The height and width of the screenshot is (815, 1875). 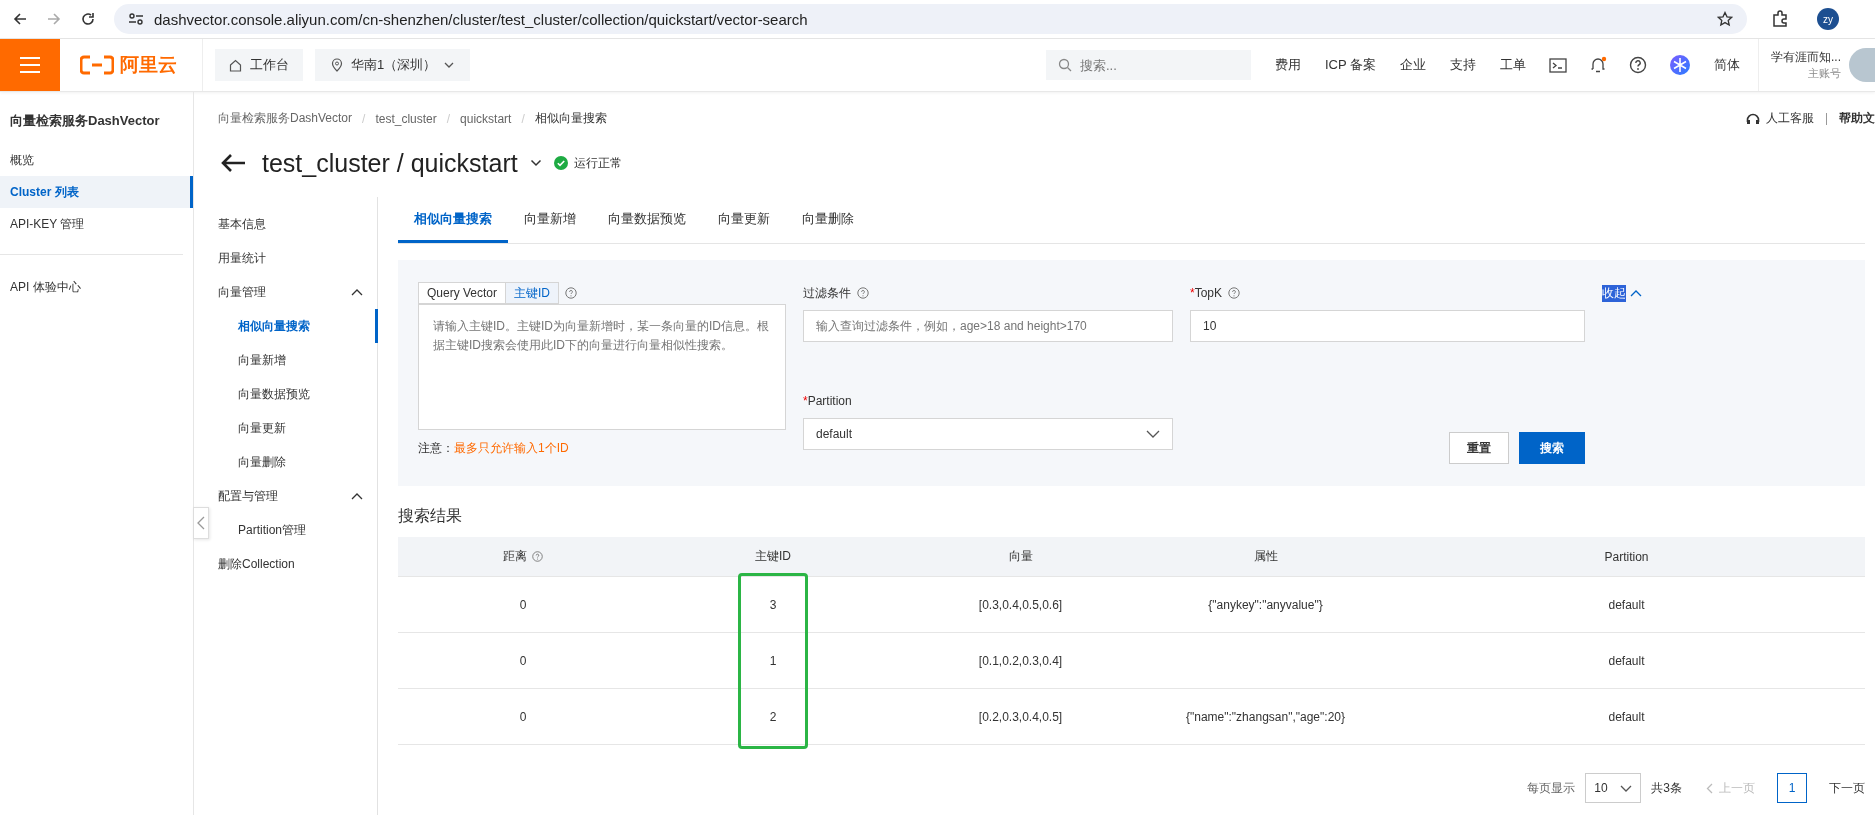 What do you see at coordinates (1725, 19) in the screenshot?
I see `star-icon` at bounding box center [1725, 19].